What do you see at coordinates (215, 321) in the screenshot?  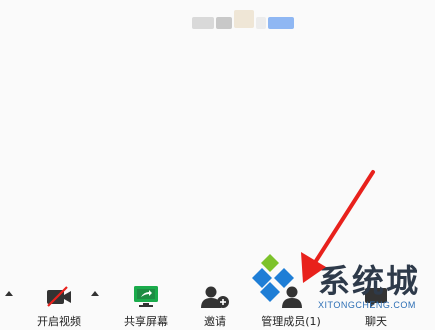 I see `invite-label: 邀请` at bounding box center [215, 321].